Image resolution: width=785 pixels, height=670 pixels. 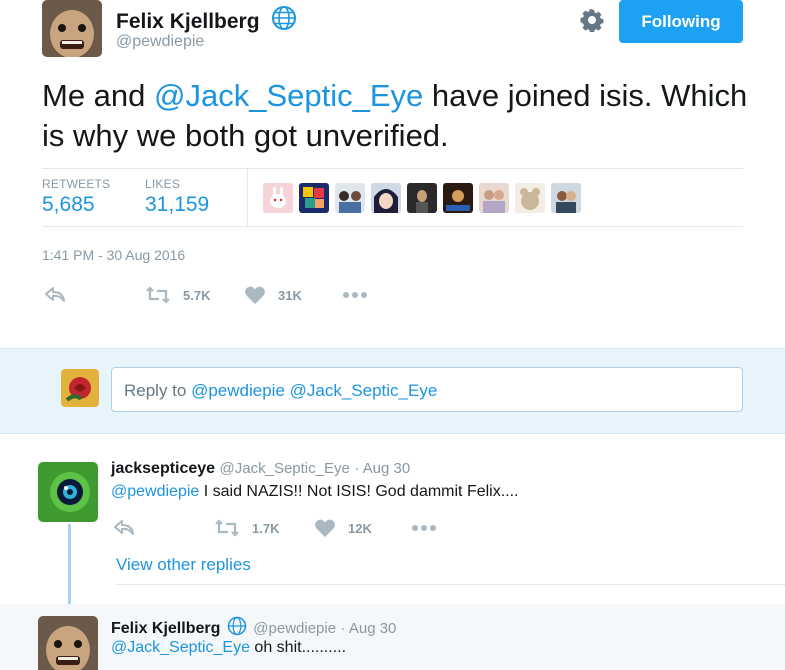 What do you see at coordinates (294, 628) in the screenshot?
I see `reply2-author-handle: @pewdiepie` at bounding box center [294, 628].